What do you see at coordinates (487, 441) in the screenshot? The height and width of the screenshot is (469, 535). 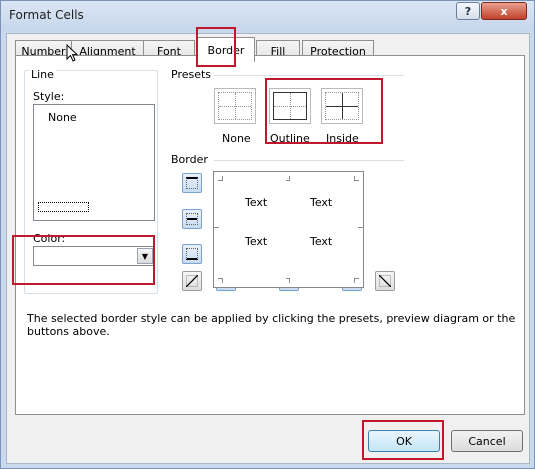 I see `cancel-button: Cancel` at bounding box center [487, 441].